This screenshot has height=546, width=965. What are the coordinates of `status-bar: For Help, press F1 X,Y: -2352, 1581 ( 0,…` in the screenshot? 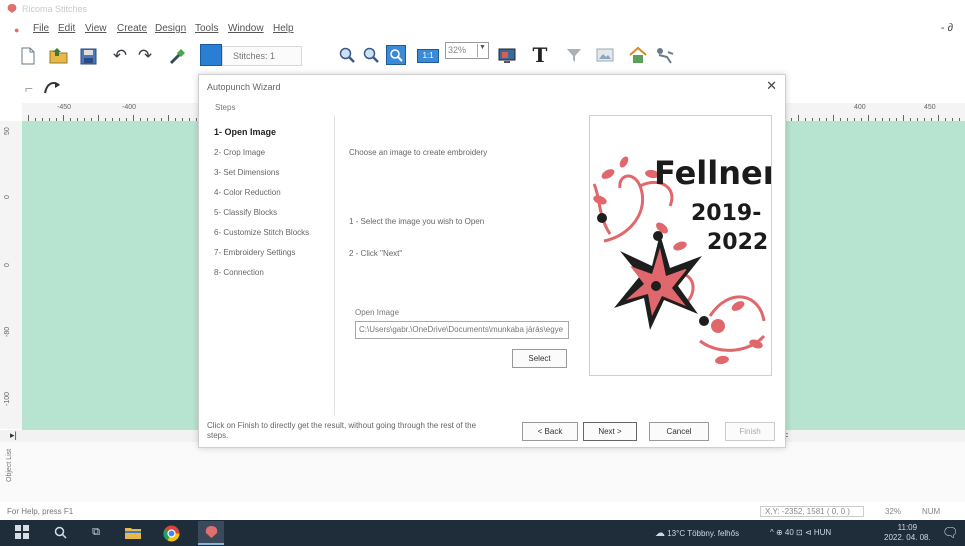 It's located at (482, 511).